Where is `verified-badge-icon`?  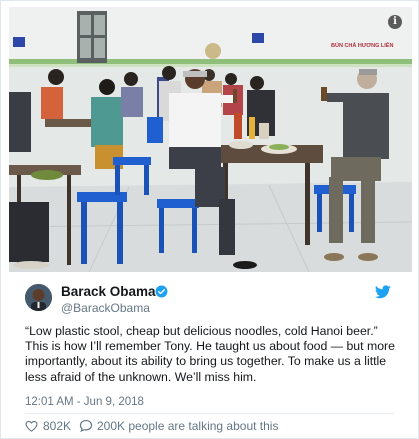
verified-badge-icon is located at coordinates (161, 291).